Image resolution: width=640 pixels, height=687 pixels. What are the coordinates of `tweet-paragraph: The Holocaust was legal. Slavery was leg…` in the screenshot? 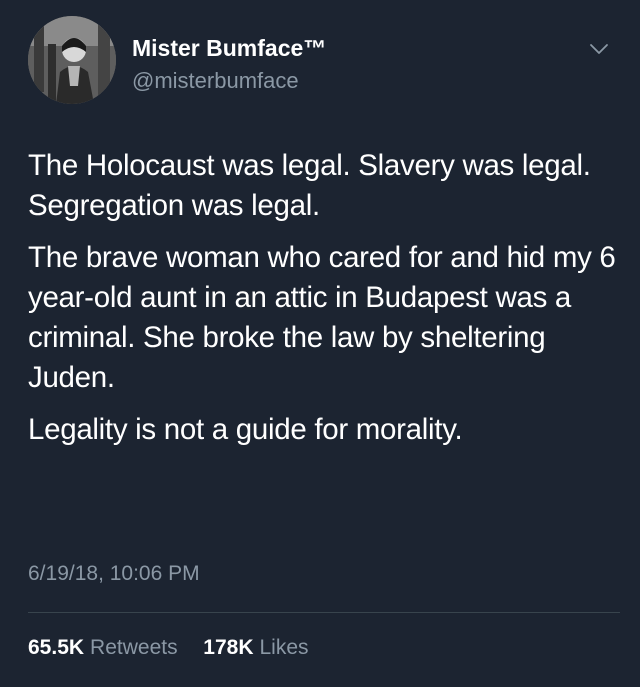 It's located at (309, 185).